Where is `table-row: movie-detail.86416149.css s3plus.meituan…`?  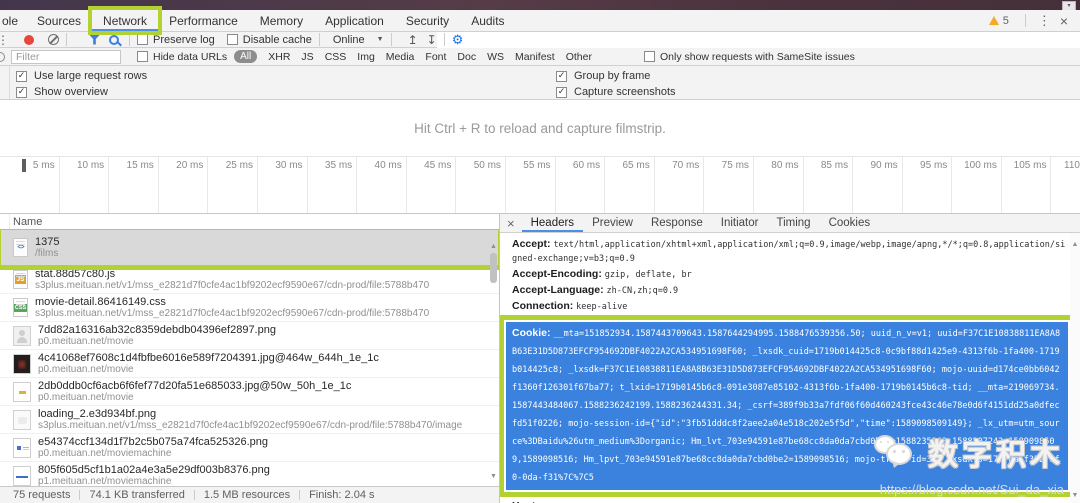
table-row: movie-detail.86416149.css s3plus.meituan… is located at coordinates (249, 308).